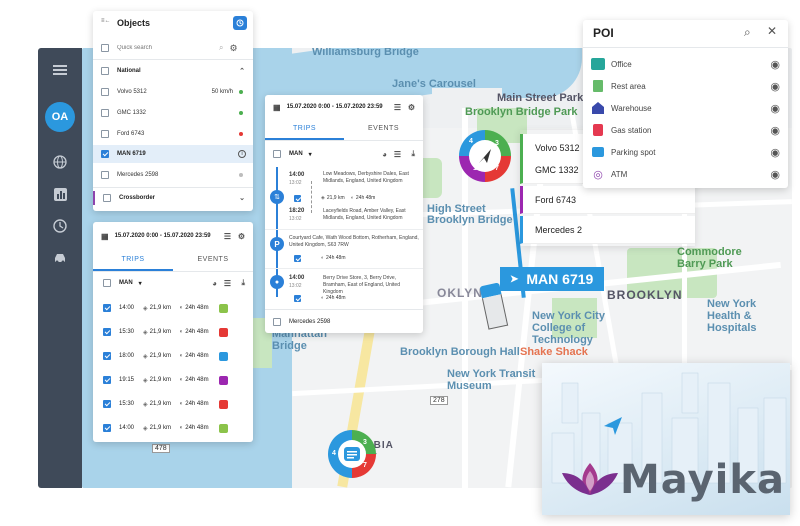 This screenshot has width=800, height=526. What do you see at coordinates (60, 162) in the screenshot?
I see `globe-icon` at bounding box center [60, 162].